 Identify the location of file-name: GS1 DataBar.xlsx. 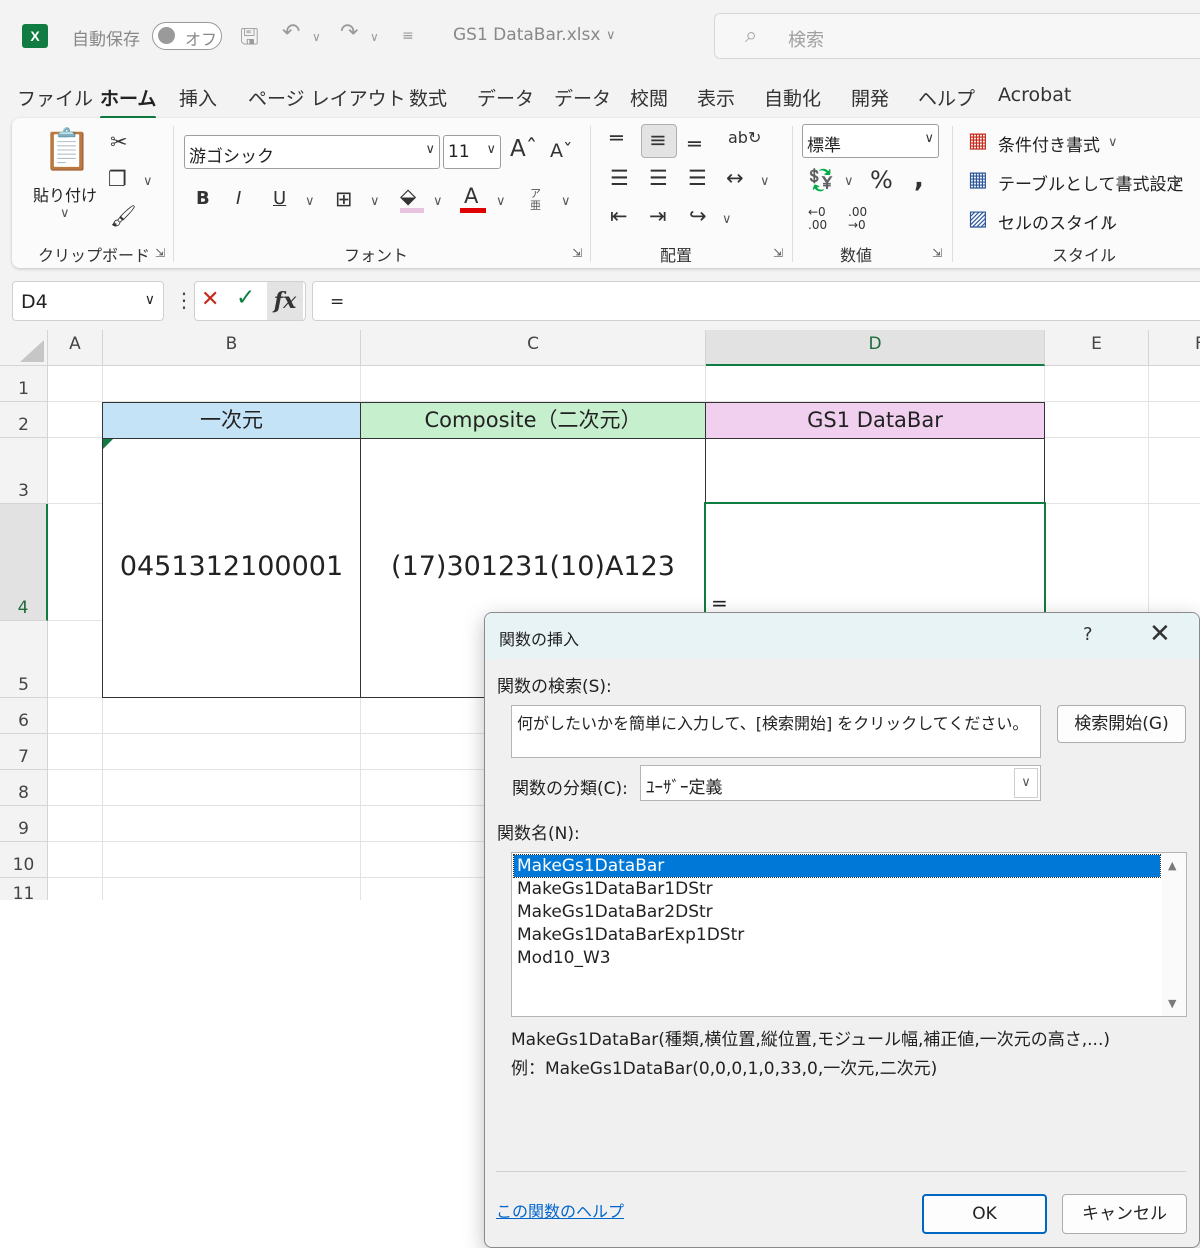
(526, 35).